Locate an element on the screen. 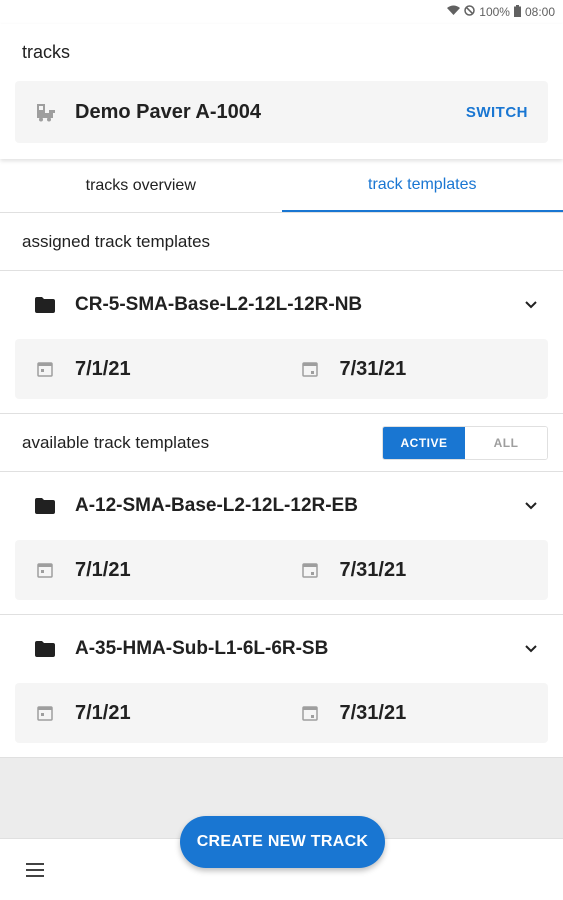 This screenshot has width=563, height=900. hamburger-menu-icon is located at coordinates (35, 869).